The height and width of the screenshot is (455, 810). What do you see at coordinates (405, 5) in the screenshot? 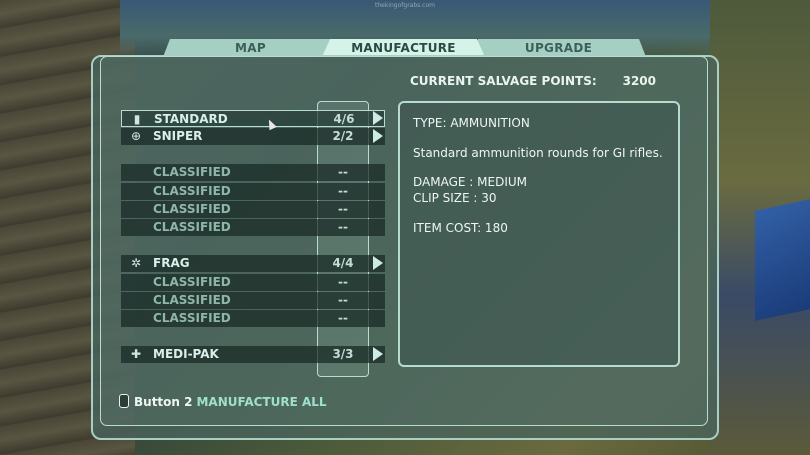
I see `watermark: thekingofgrabs.com` at bounding box center [405, 5].